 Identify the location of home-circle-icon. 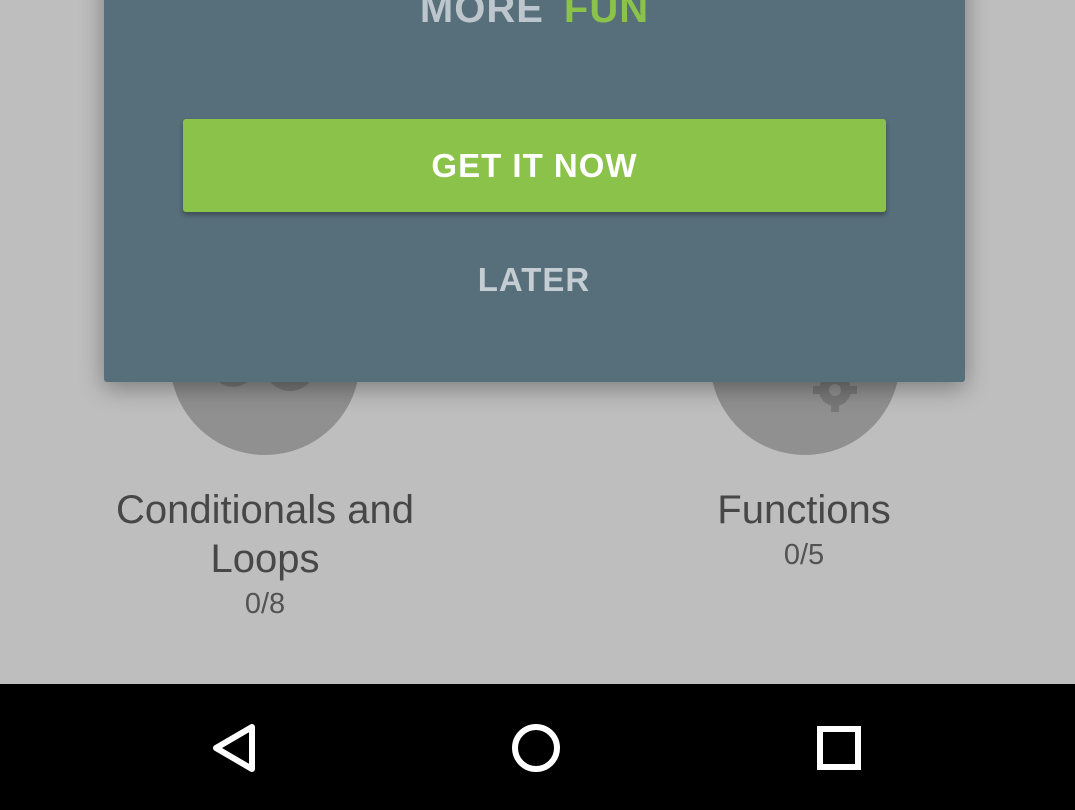
(536, 748).